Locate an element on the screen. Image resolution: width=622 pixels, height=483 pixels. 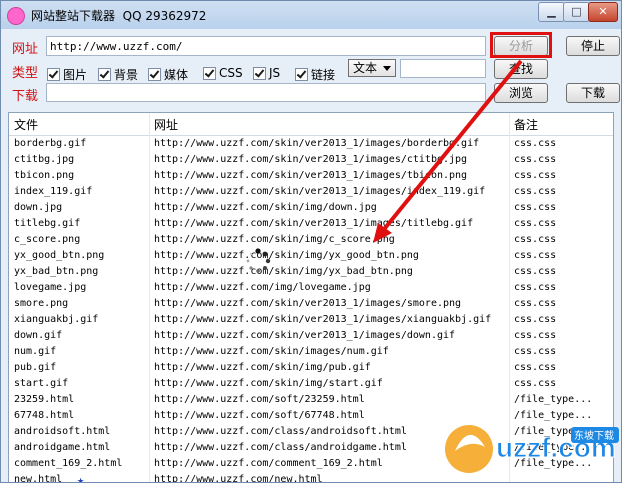
uzzf-watermark-logo: uzzf.com 东坡下载 is located at coordinates (532, 449).